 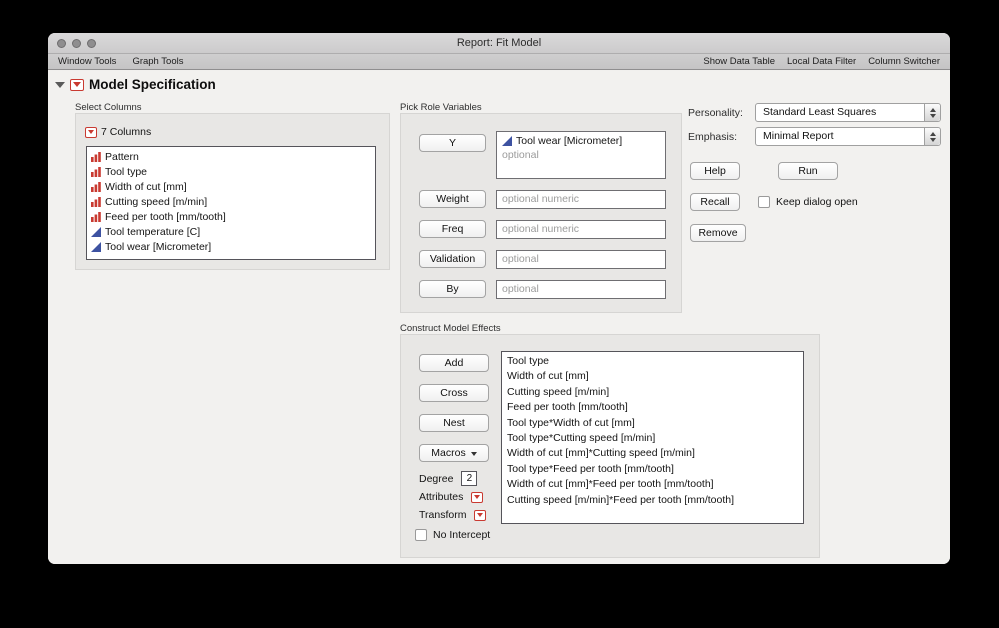 What do you see at coordinates (764, 202) in the screenshot?
I see `keep-dialog-open-checkbox` at bounding box center [764, 202].